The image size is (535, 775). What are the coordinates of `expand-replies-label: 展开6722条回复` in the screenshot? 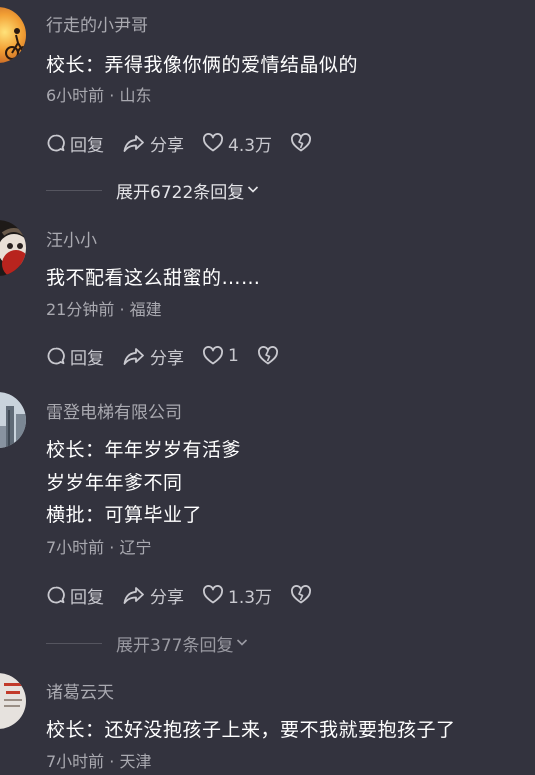 It's located at (180, 192).